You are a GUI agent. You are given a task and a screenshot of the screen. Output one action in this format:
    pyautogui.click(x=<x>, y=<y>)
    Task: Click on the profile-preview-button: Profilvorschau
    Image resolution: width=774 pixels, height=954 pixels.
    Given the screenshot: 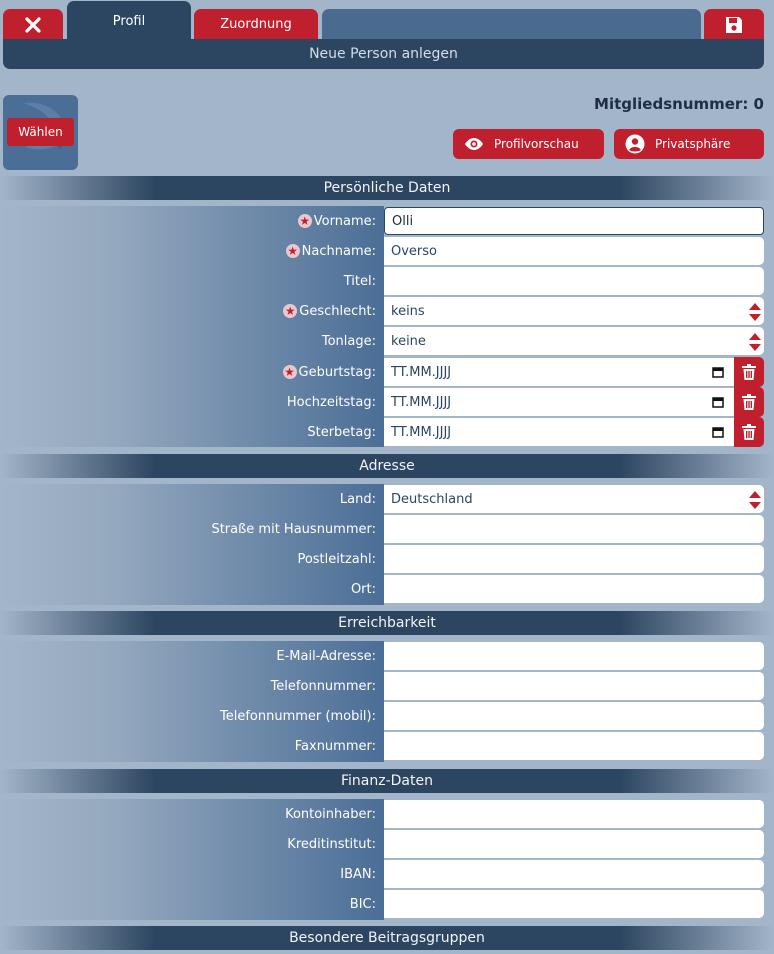 What is the action you would take?
    pyautogui.click(x=528, y=144)
    